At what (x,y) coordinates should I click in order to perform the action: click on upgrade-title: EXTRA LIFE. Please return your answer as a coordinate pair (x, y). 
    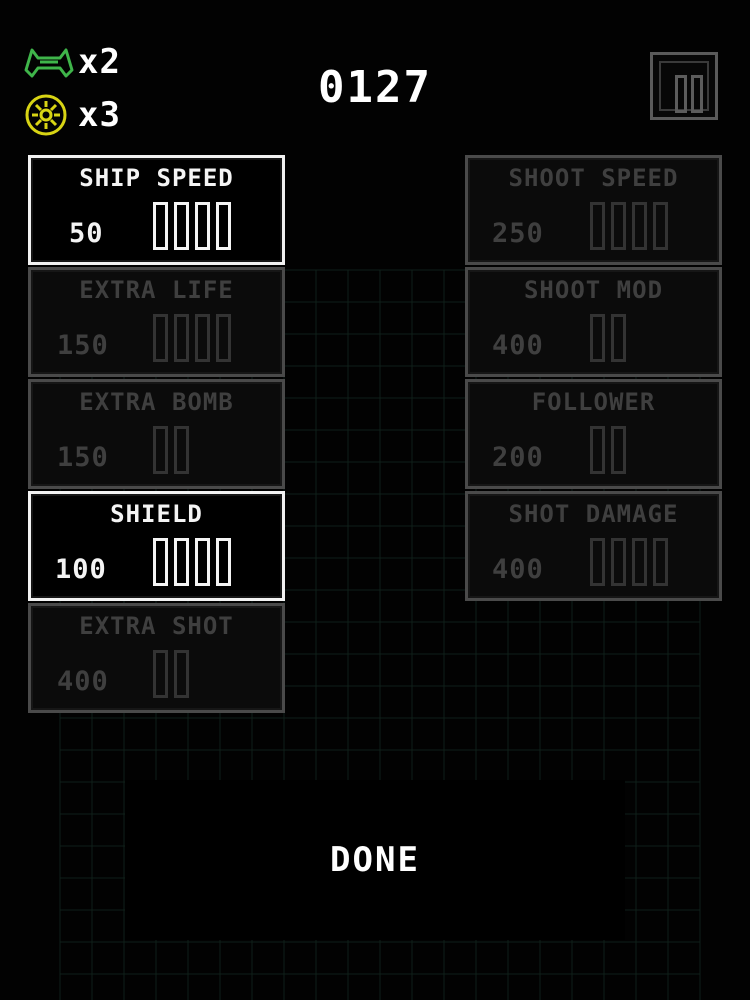
    Looking at the image, I should click on (156, 290).